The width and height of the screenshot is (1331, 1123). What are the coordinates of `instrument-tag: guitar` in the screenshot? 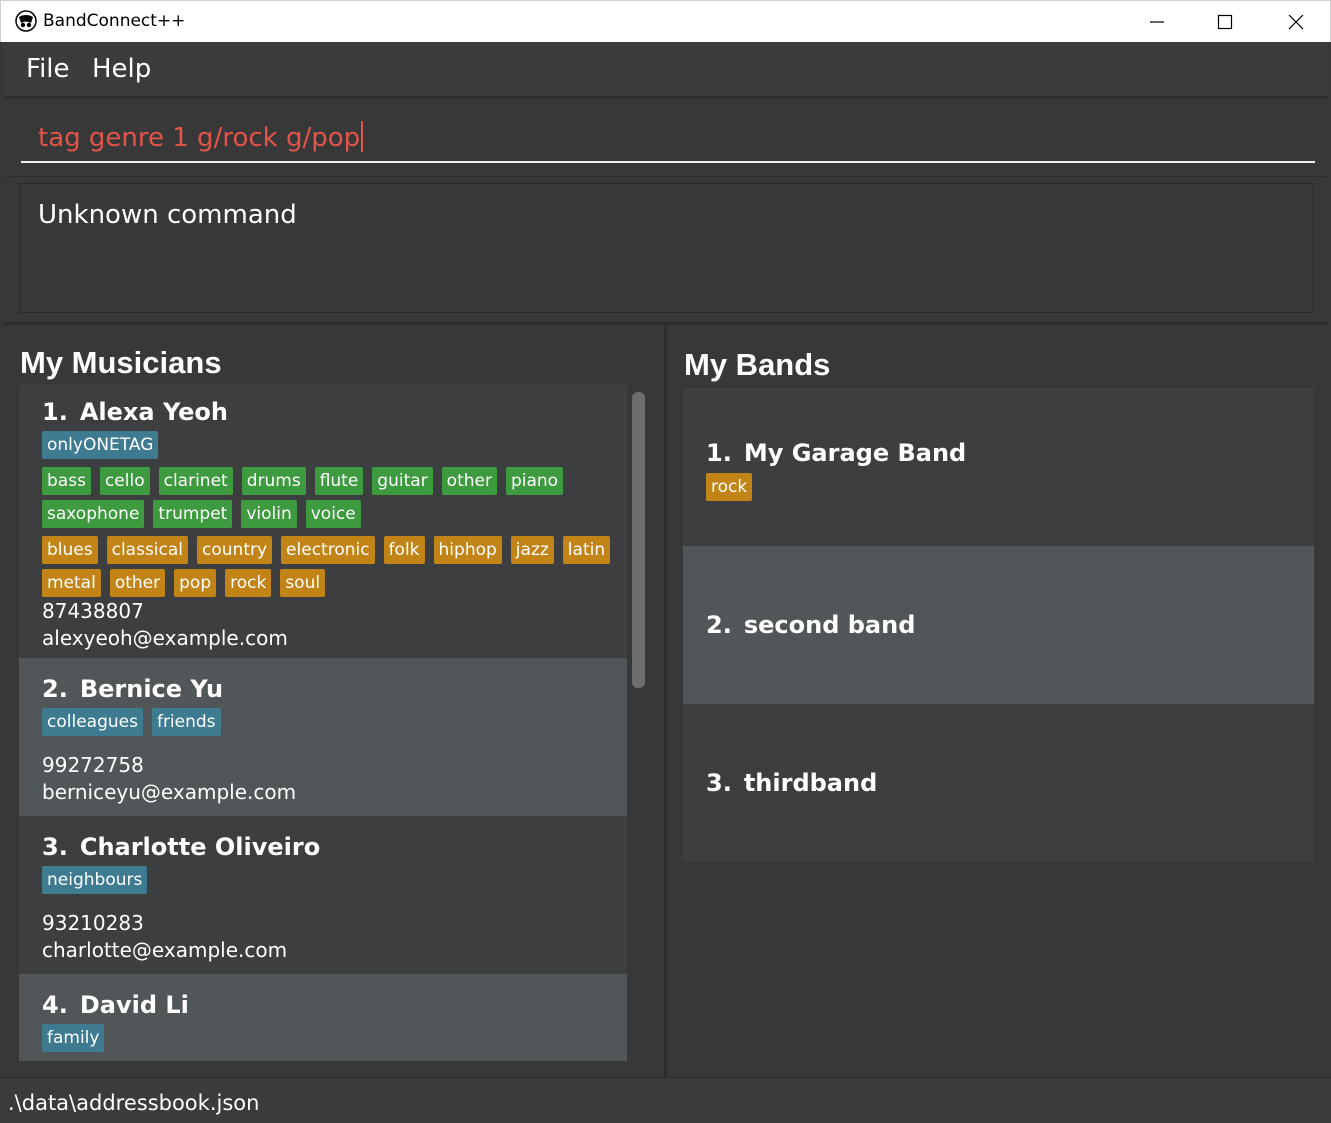 It's located at (402, 481).